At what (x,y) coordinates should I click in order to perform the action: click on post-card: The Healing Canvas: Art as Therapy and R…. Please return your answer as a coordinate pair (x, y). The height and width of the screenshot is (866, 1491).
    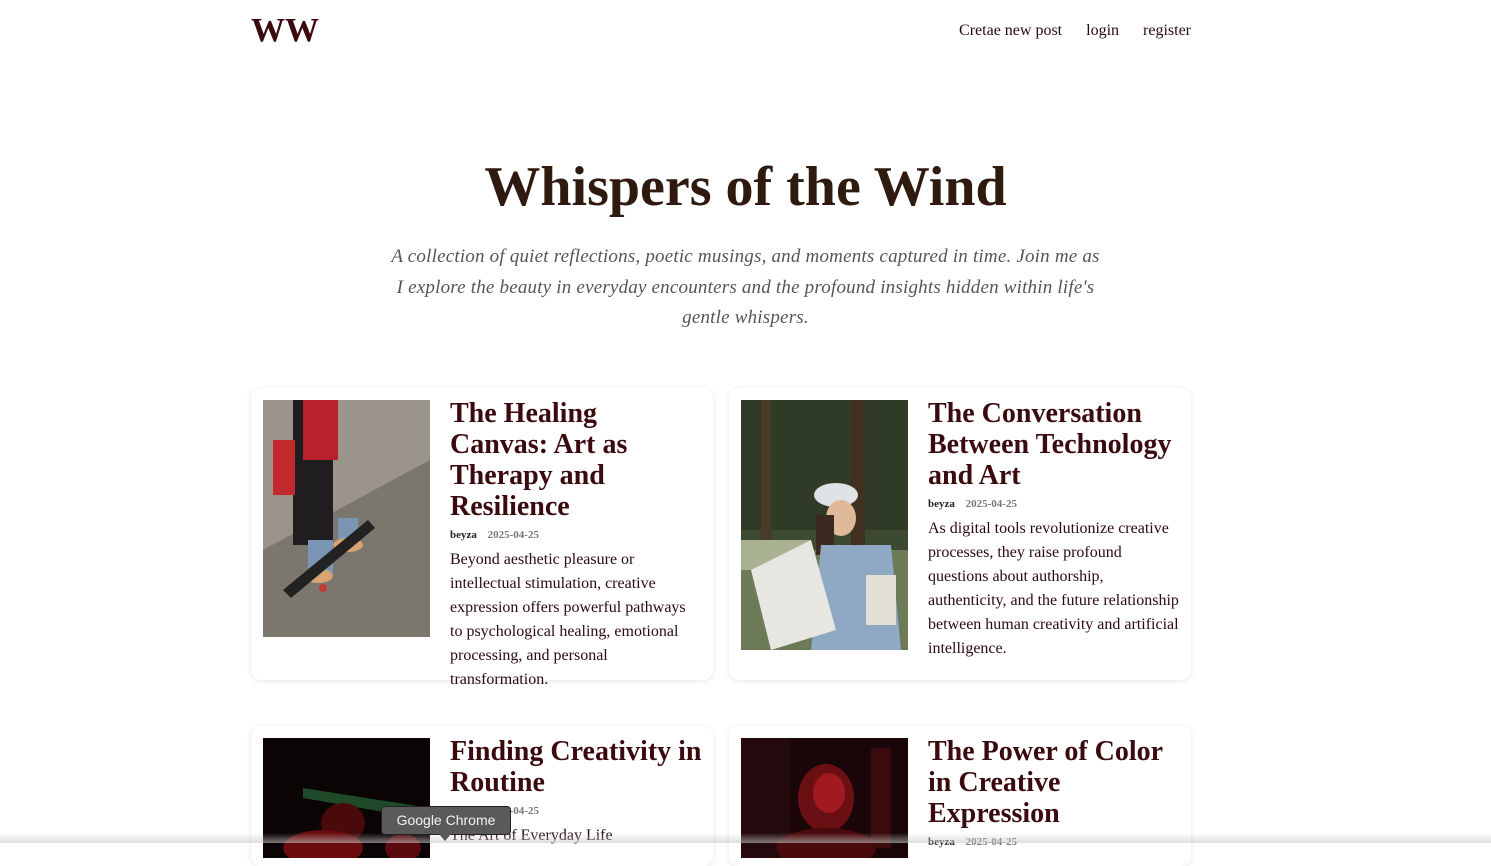
    Looking at the image, I should click on (482, 538).